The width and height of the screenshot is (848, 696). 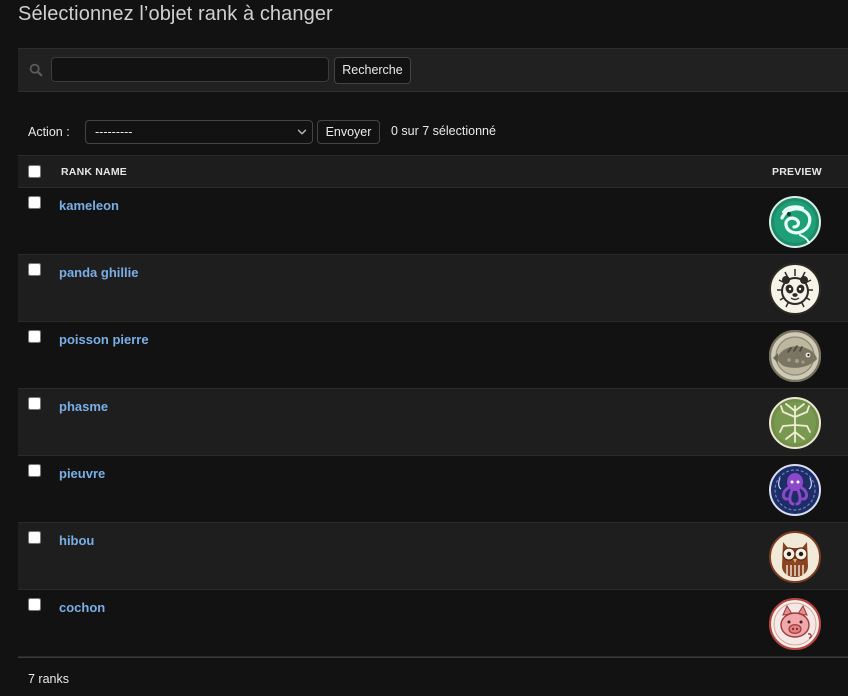 I want to click on chameleon-badge-icon, so click(x=795, y=222).